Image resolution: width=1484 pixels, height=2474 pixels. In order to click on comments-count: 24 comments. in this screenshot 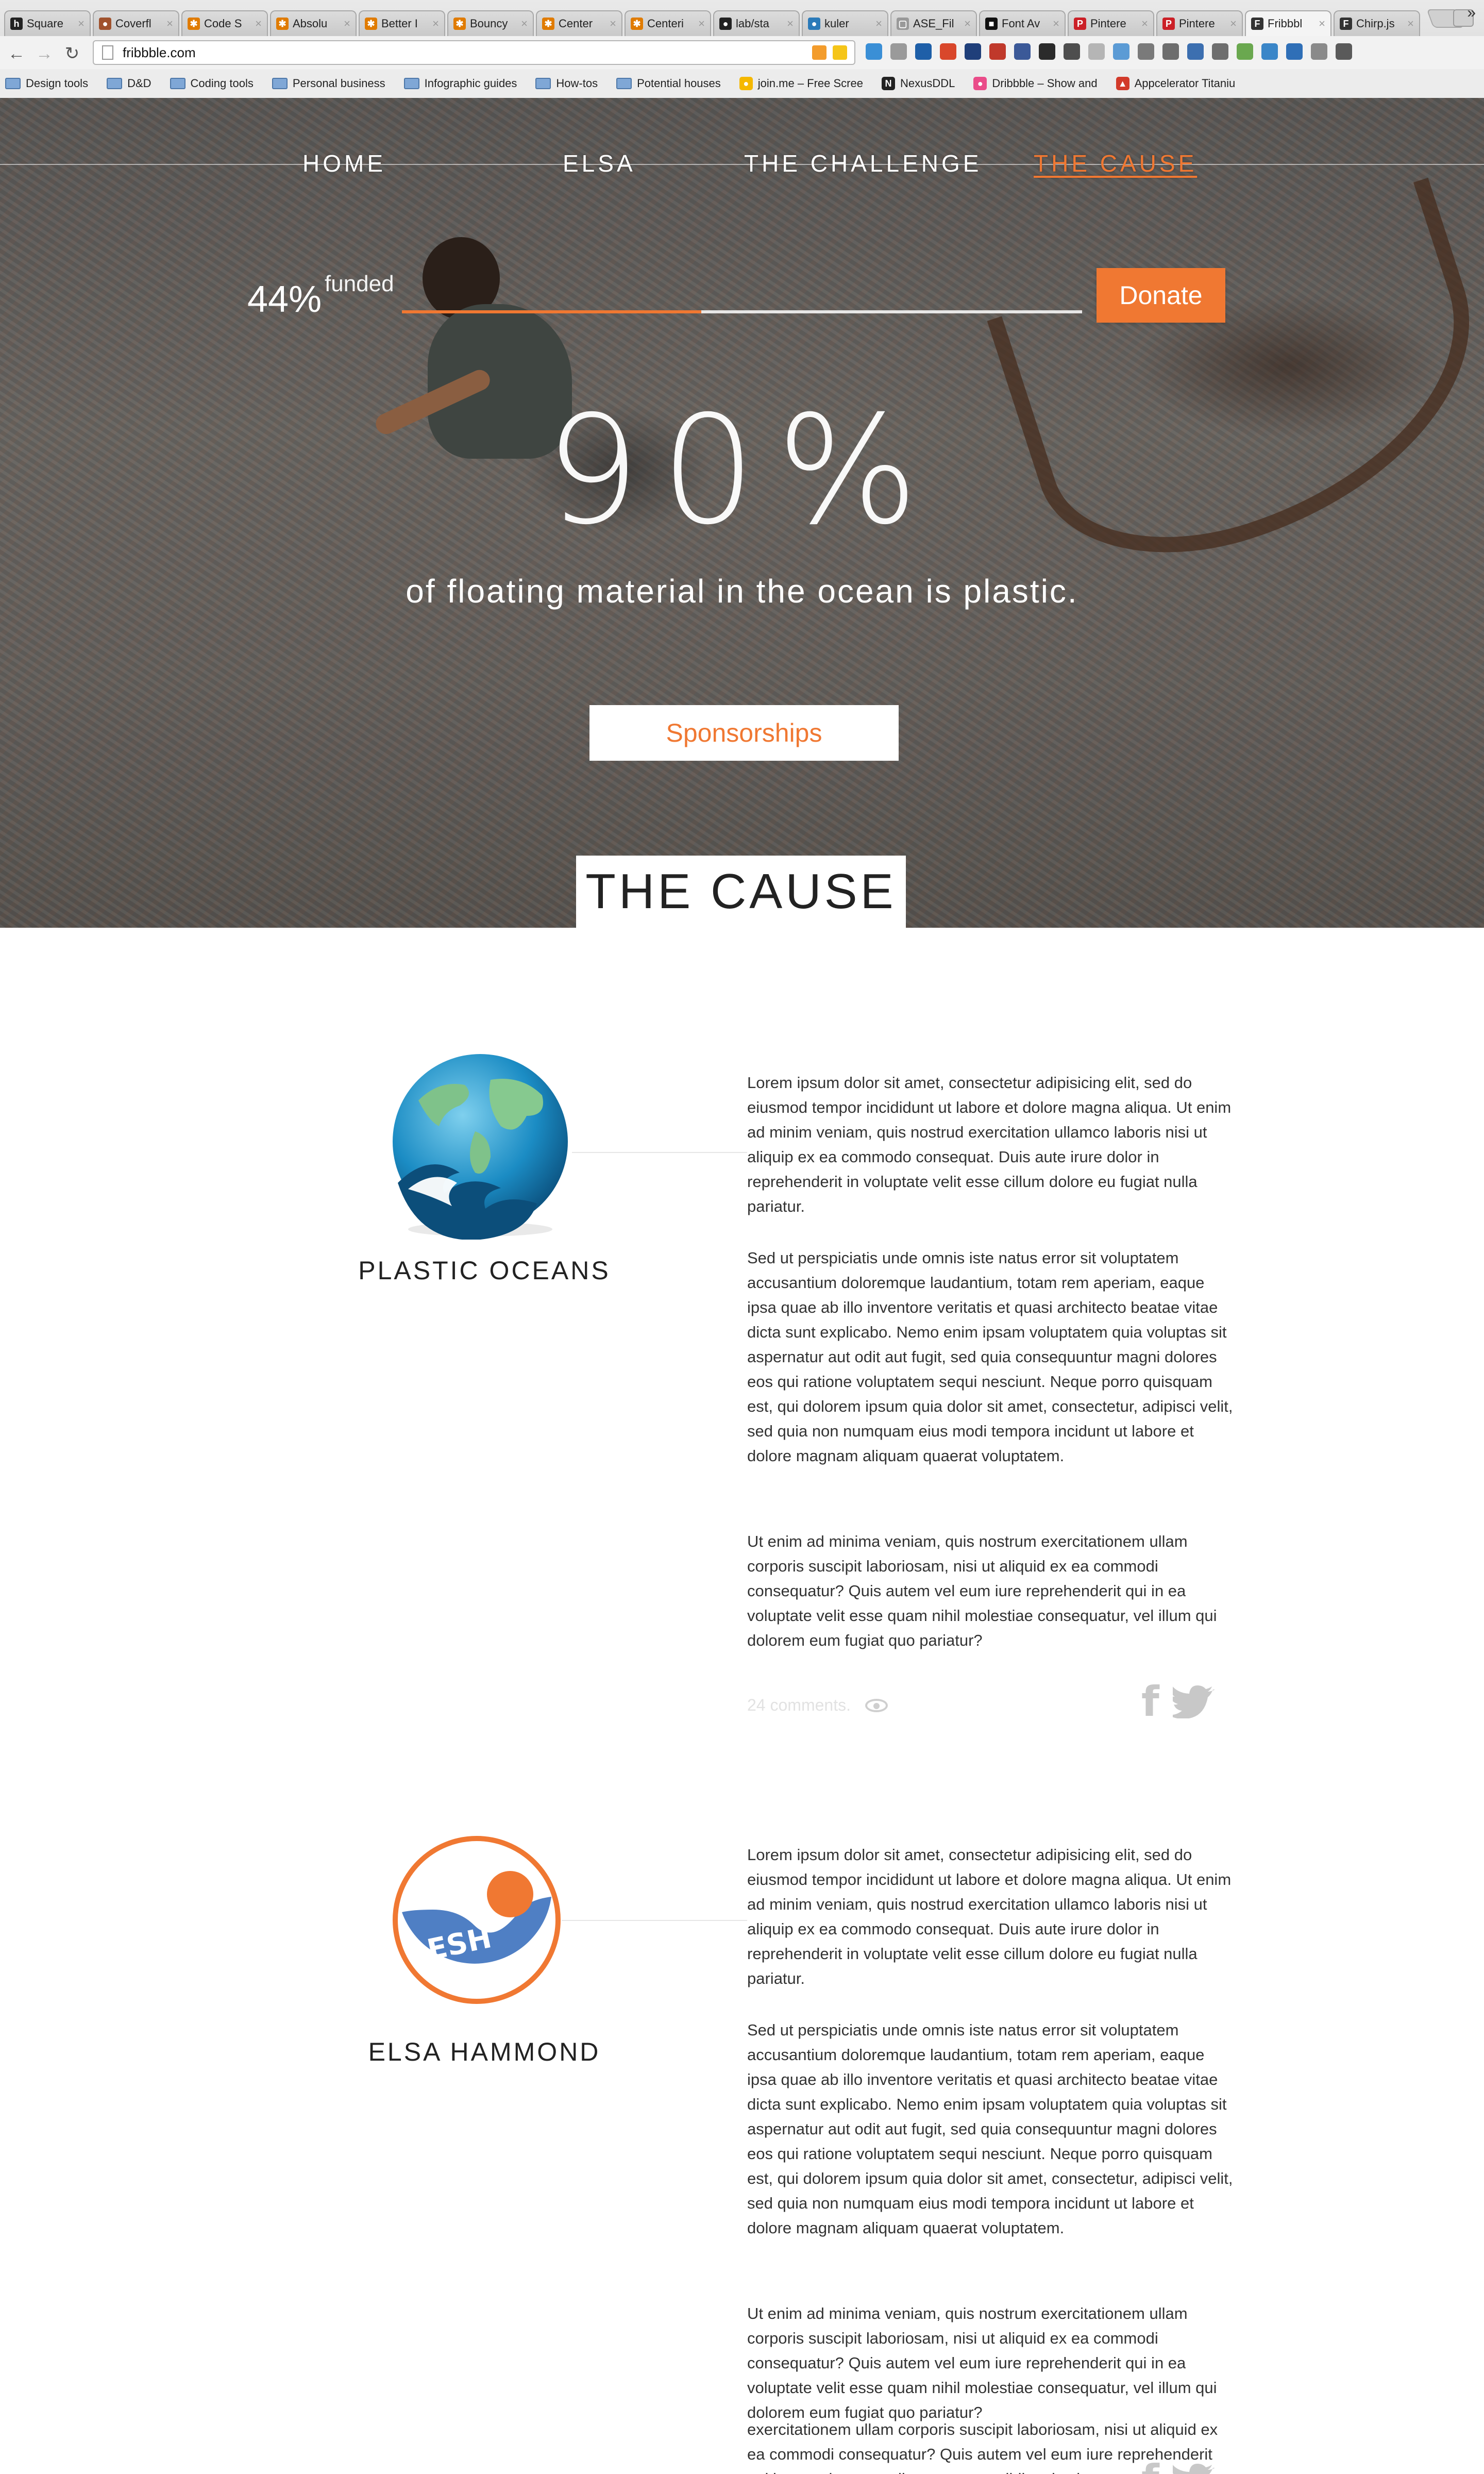, I will do `click(799, 1705)`.